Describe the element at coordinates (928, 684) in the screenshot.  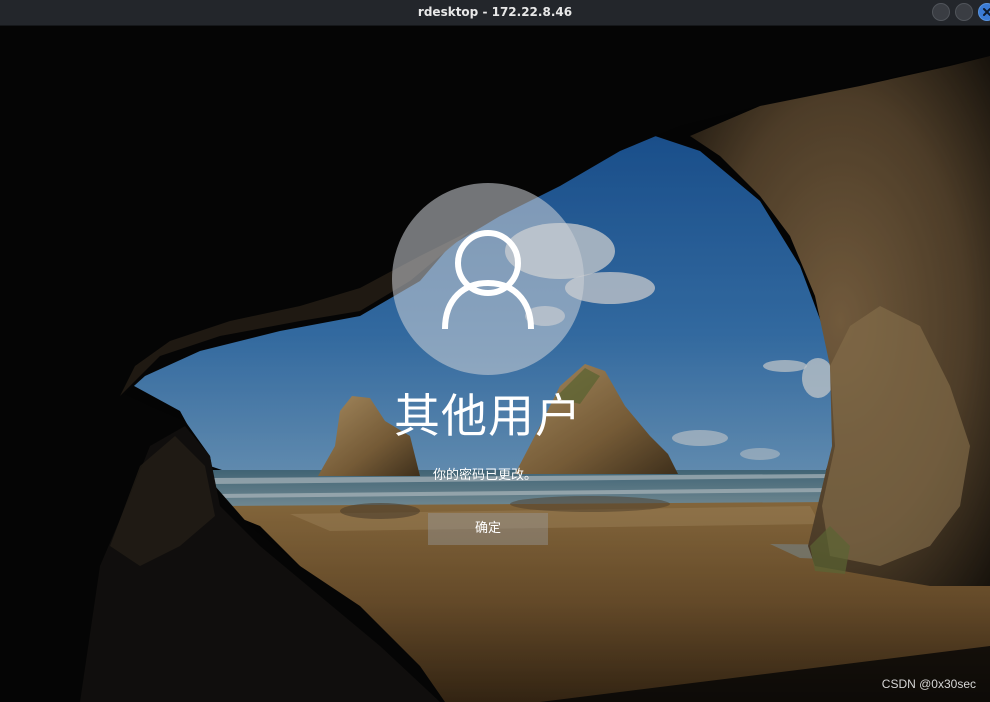
I see `watermark-text: CSDN @0x30sec` at that location.